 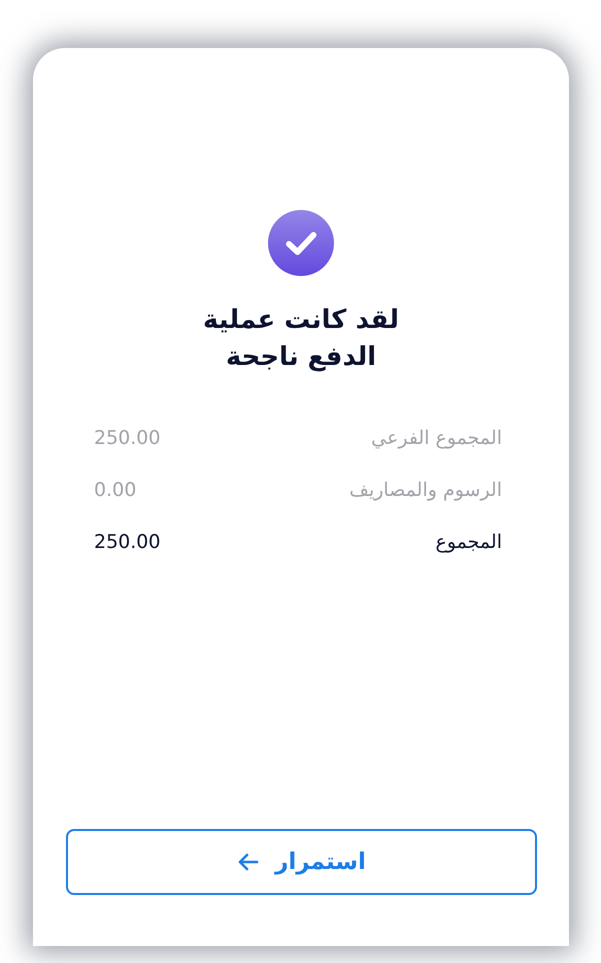 I want to click on check-circle-icon, so click(x=301, y=243).